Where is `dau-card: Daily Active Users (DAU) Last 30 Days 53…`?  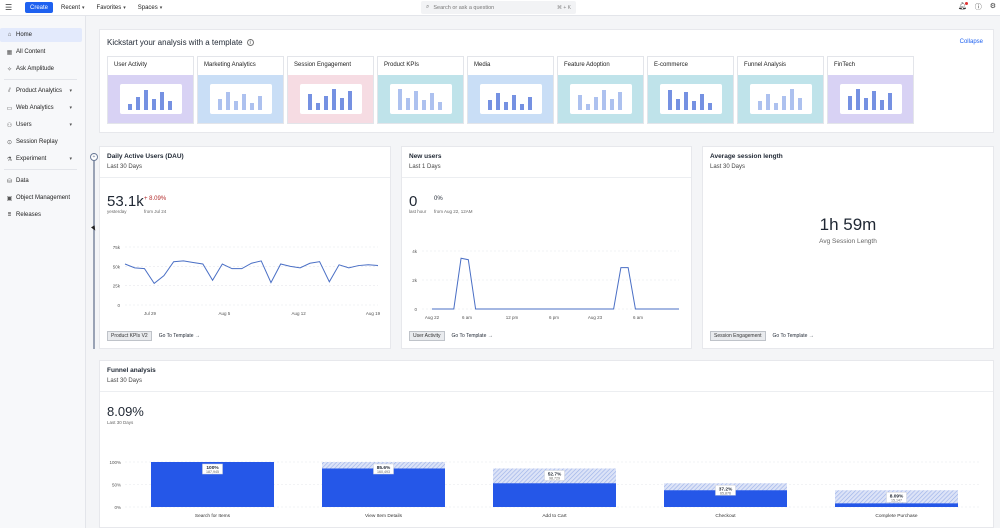 dau-card: Daily Active Users (DAU) Last 30 Days 53… is located at coordinates (245, 247).